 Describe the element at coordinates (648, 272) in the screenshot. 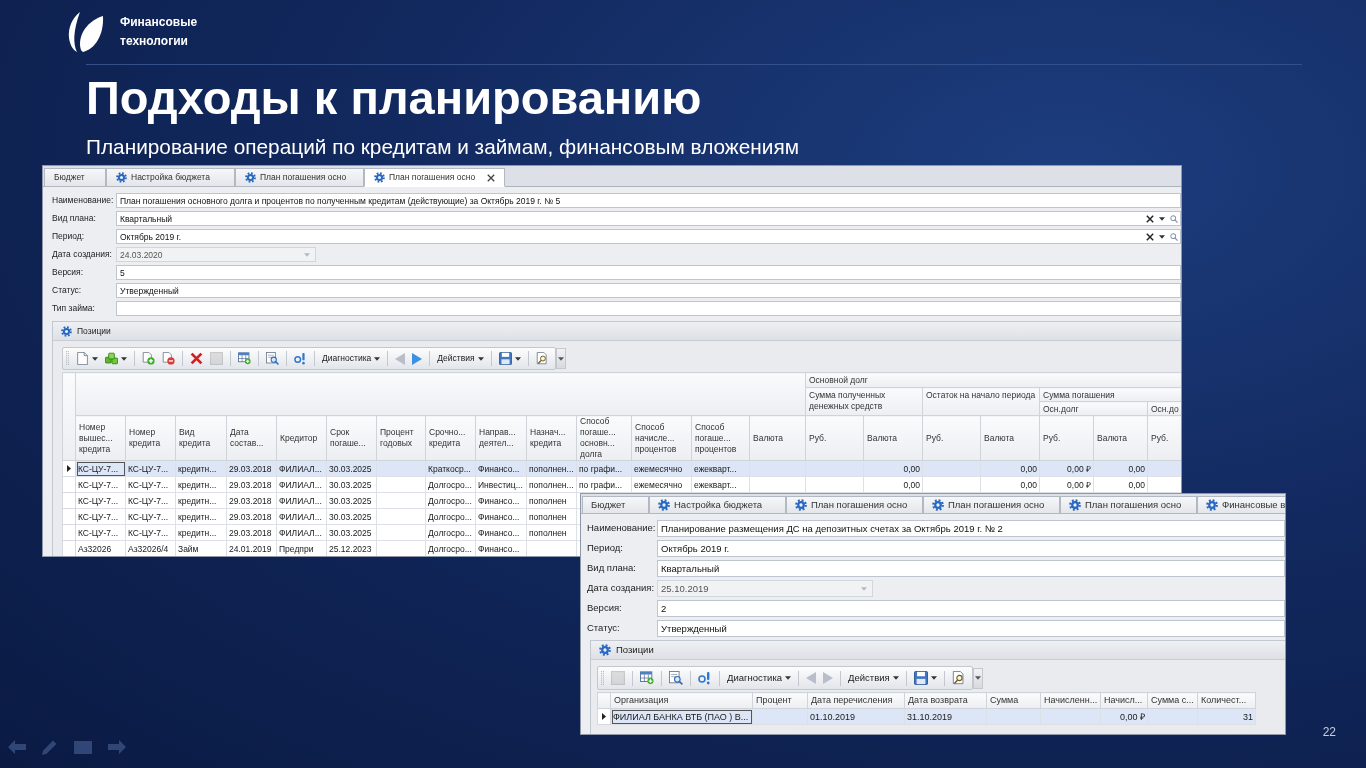

I see `text-field: 5` at that location.